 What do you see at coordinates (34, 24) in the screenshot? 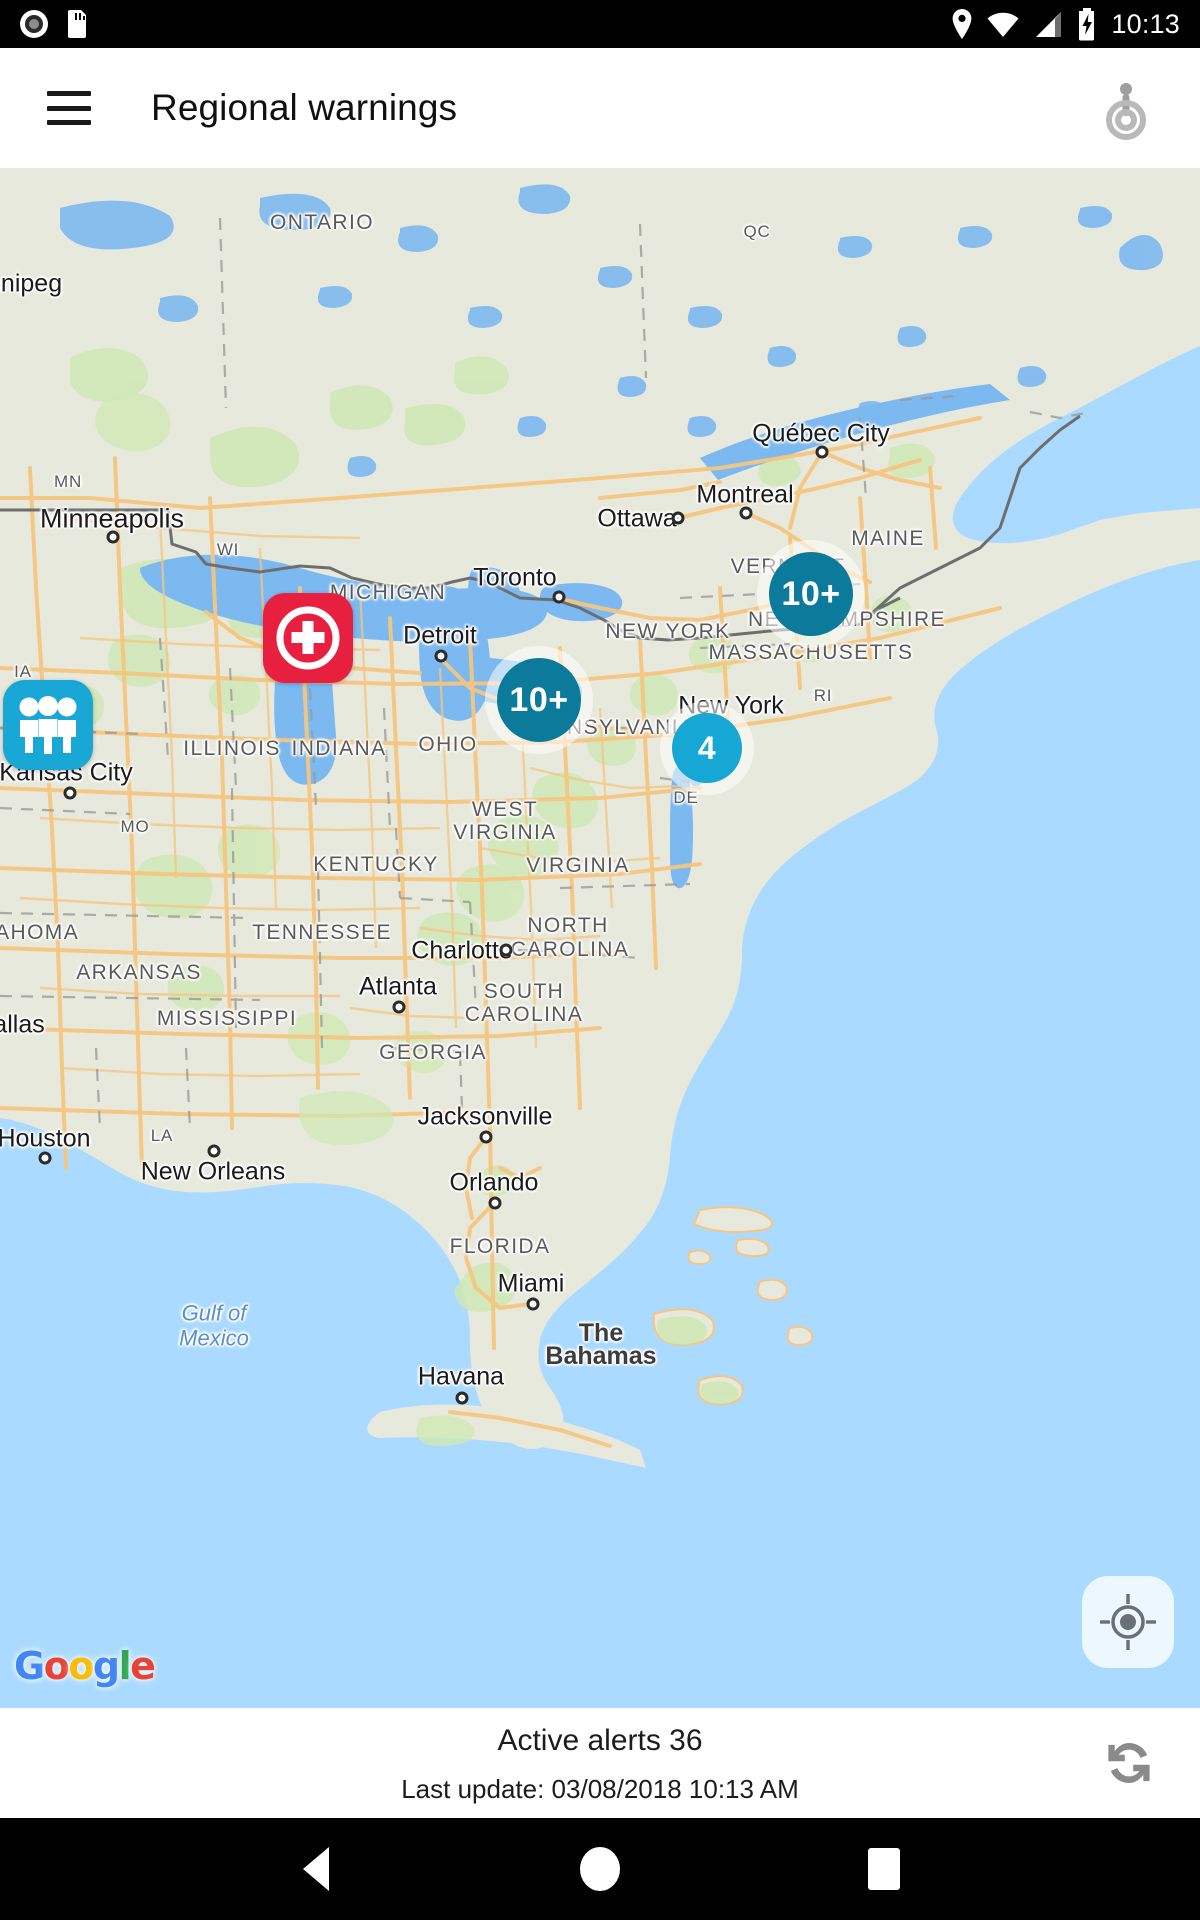
I see `record-icon` at bounding box center [34, 24].